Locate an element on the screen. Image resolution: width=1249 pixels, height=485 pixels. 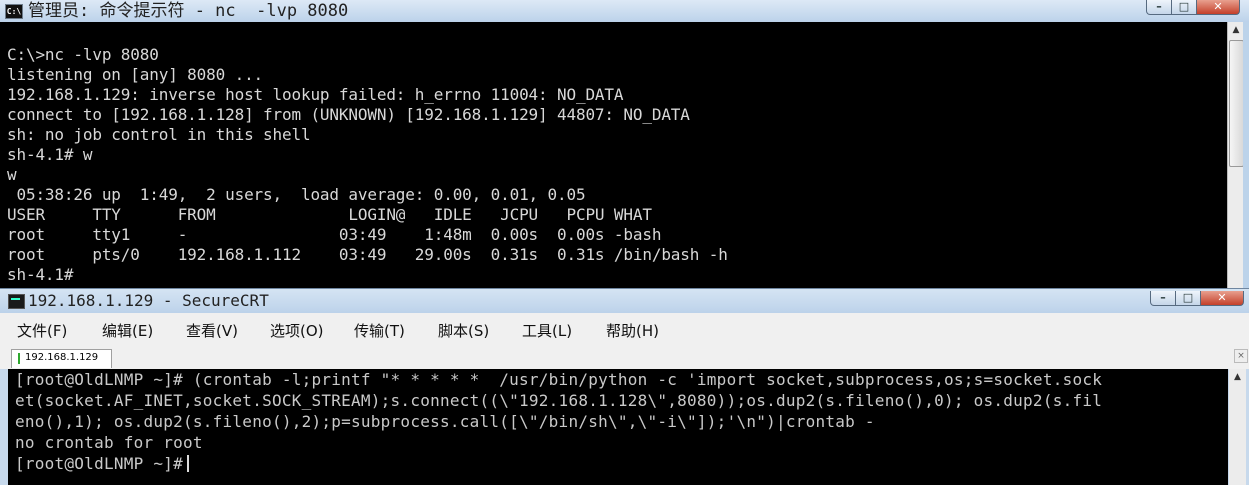
cmd-vertical-scrollbar: ▲ is located at coordinates (1235, 155).